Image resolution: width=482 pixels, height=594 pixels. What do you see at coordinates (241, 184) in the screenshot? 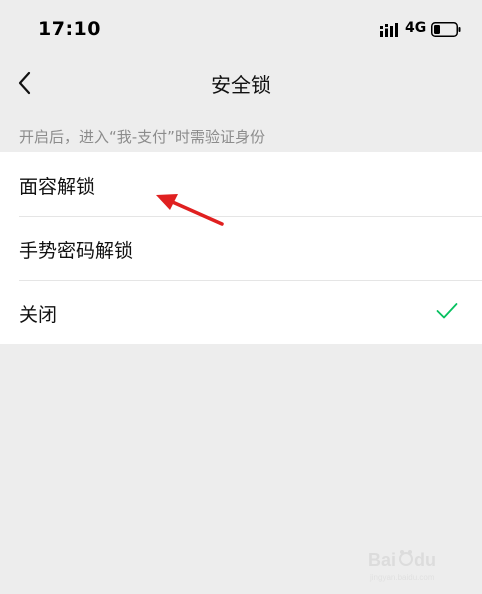
I see `option-face-unlock: 面容解锁` at bounding box center [241, 184].